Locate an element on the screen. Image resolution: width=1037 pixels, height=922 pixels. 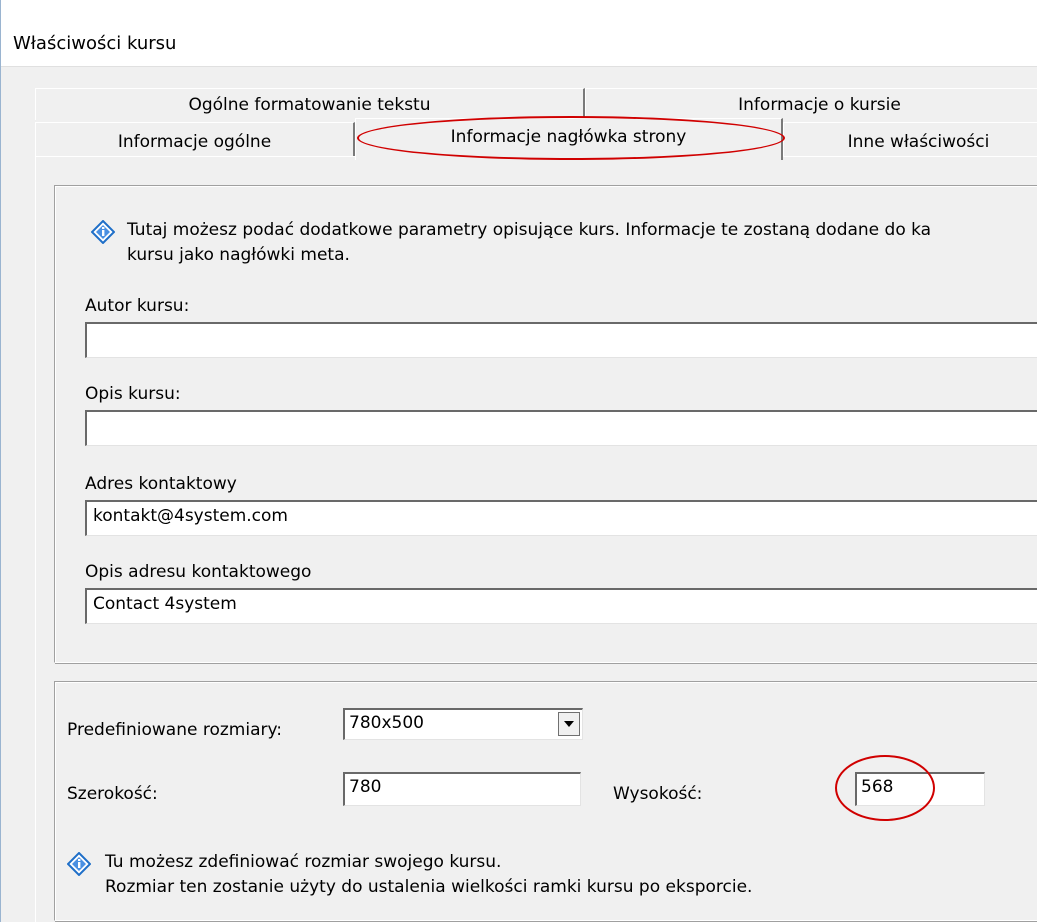
description-label: Opis kursu: is located at coordinates (133, 394).